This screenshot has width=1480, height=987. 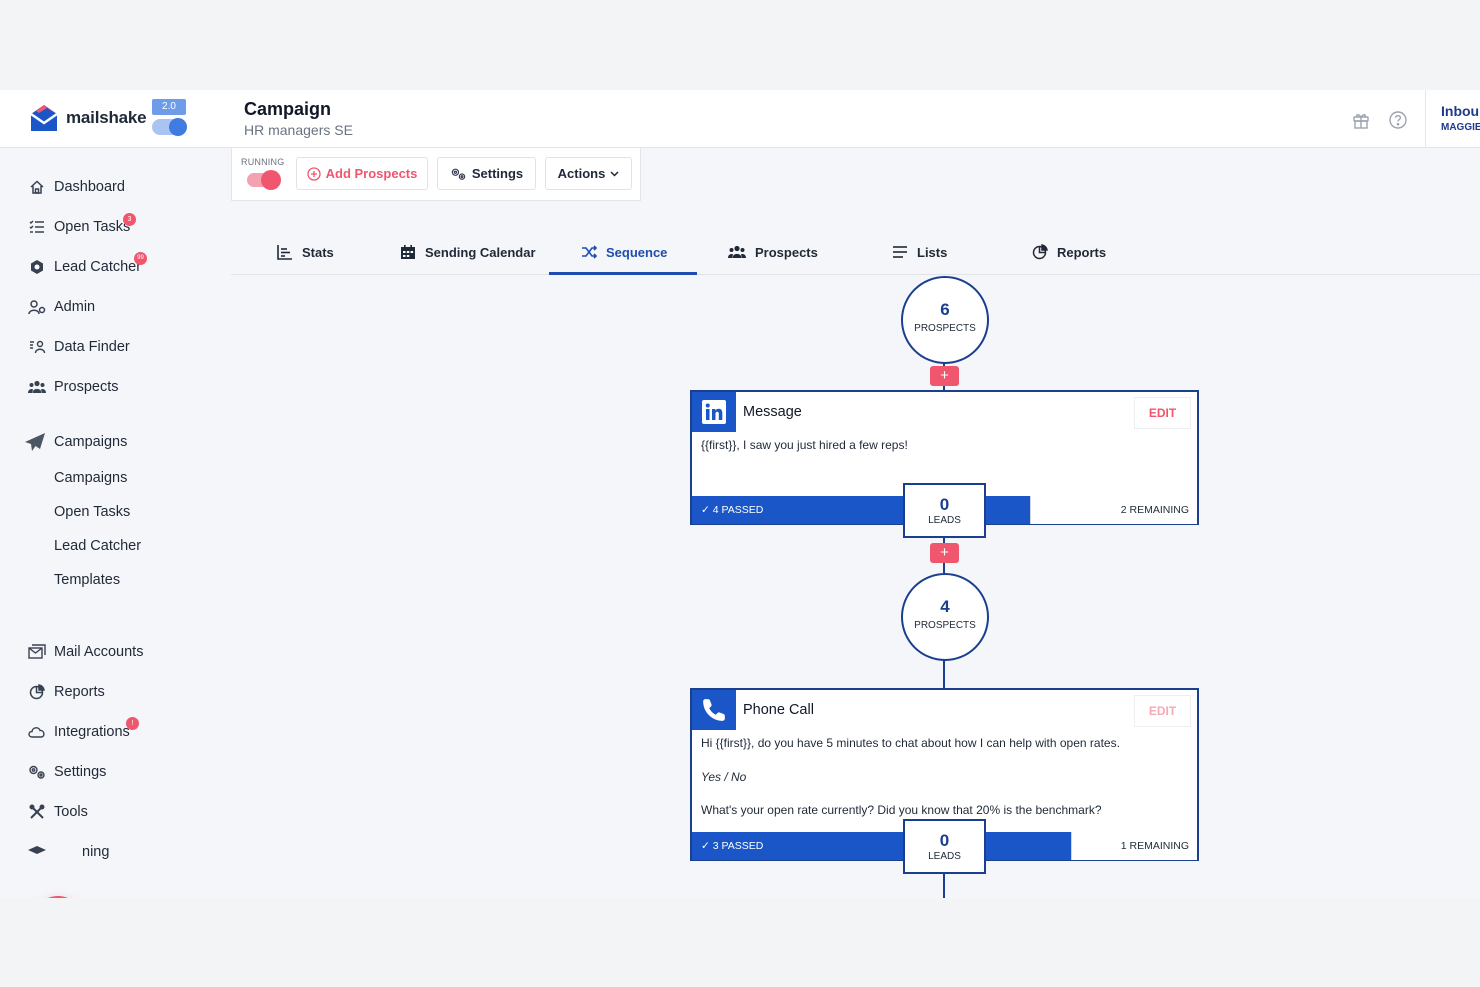 What do you see at coordinates (786, 252) in the screenshot?
I see `tab-label: Prospects` at bounding box center [786, 252].